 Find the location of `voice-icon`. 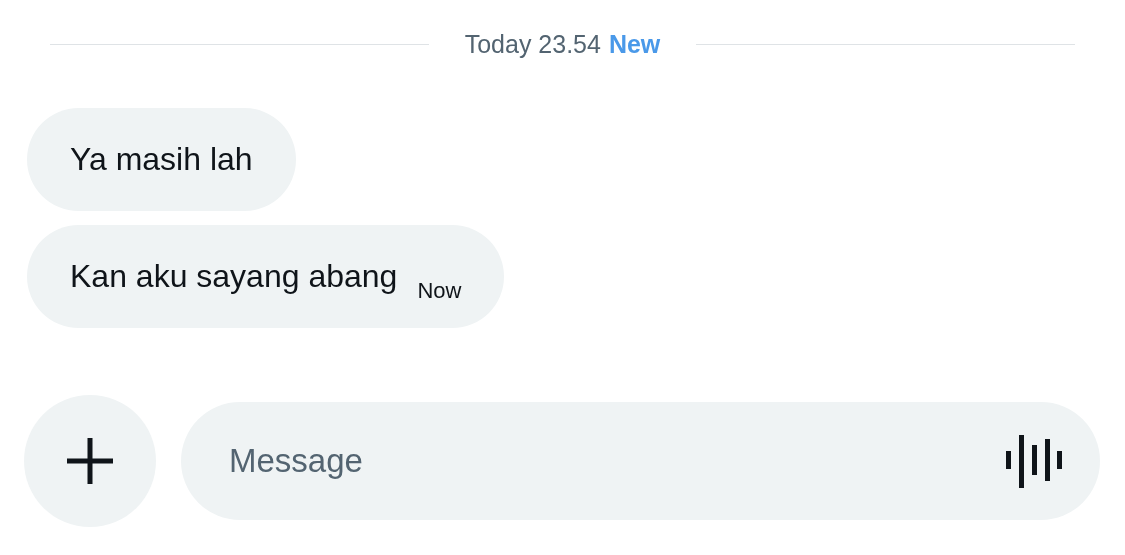

voice-icon is located at coordinates (1034, 460).